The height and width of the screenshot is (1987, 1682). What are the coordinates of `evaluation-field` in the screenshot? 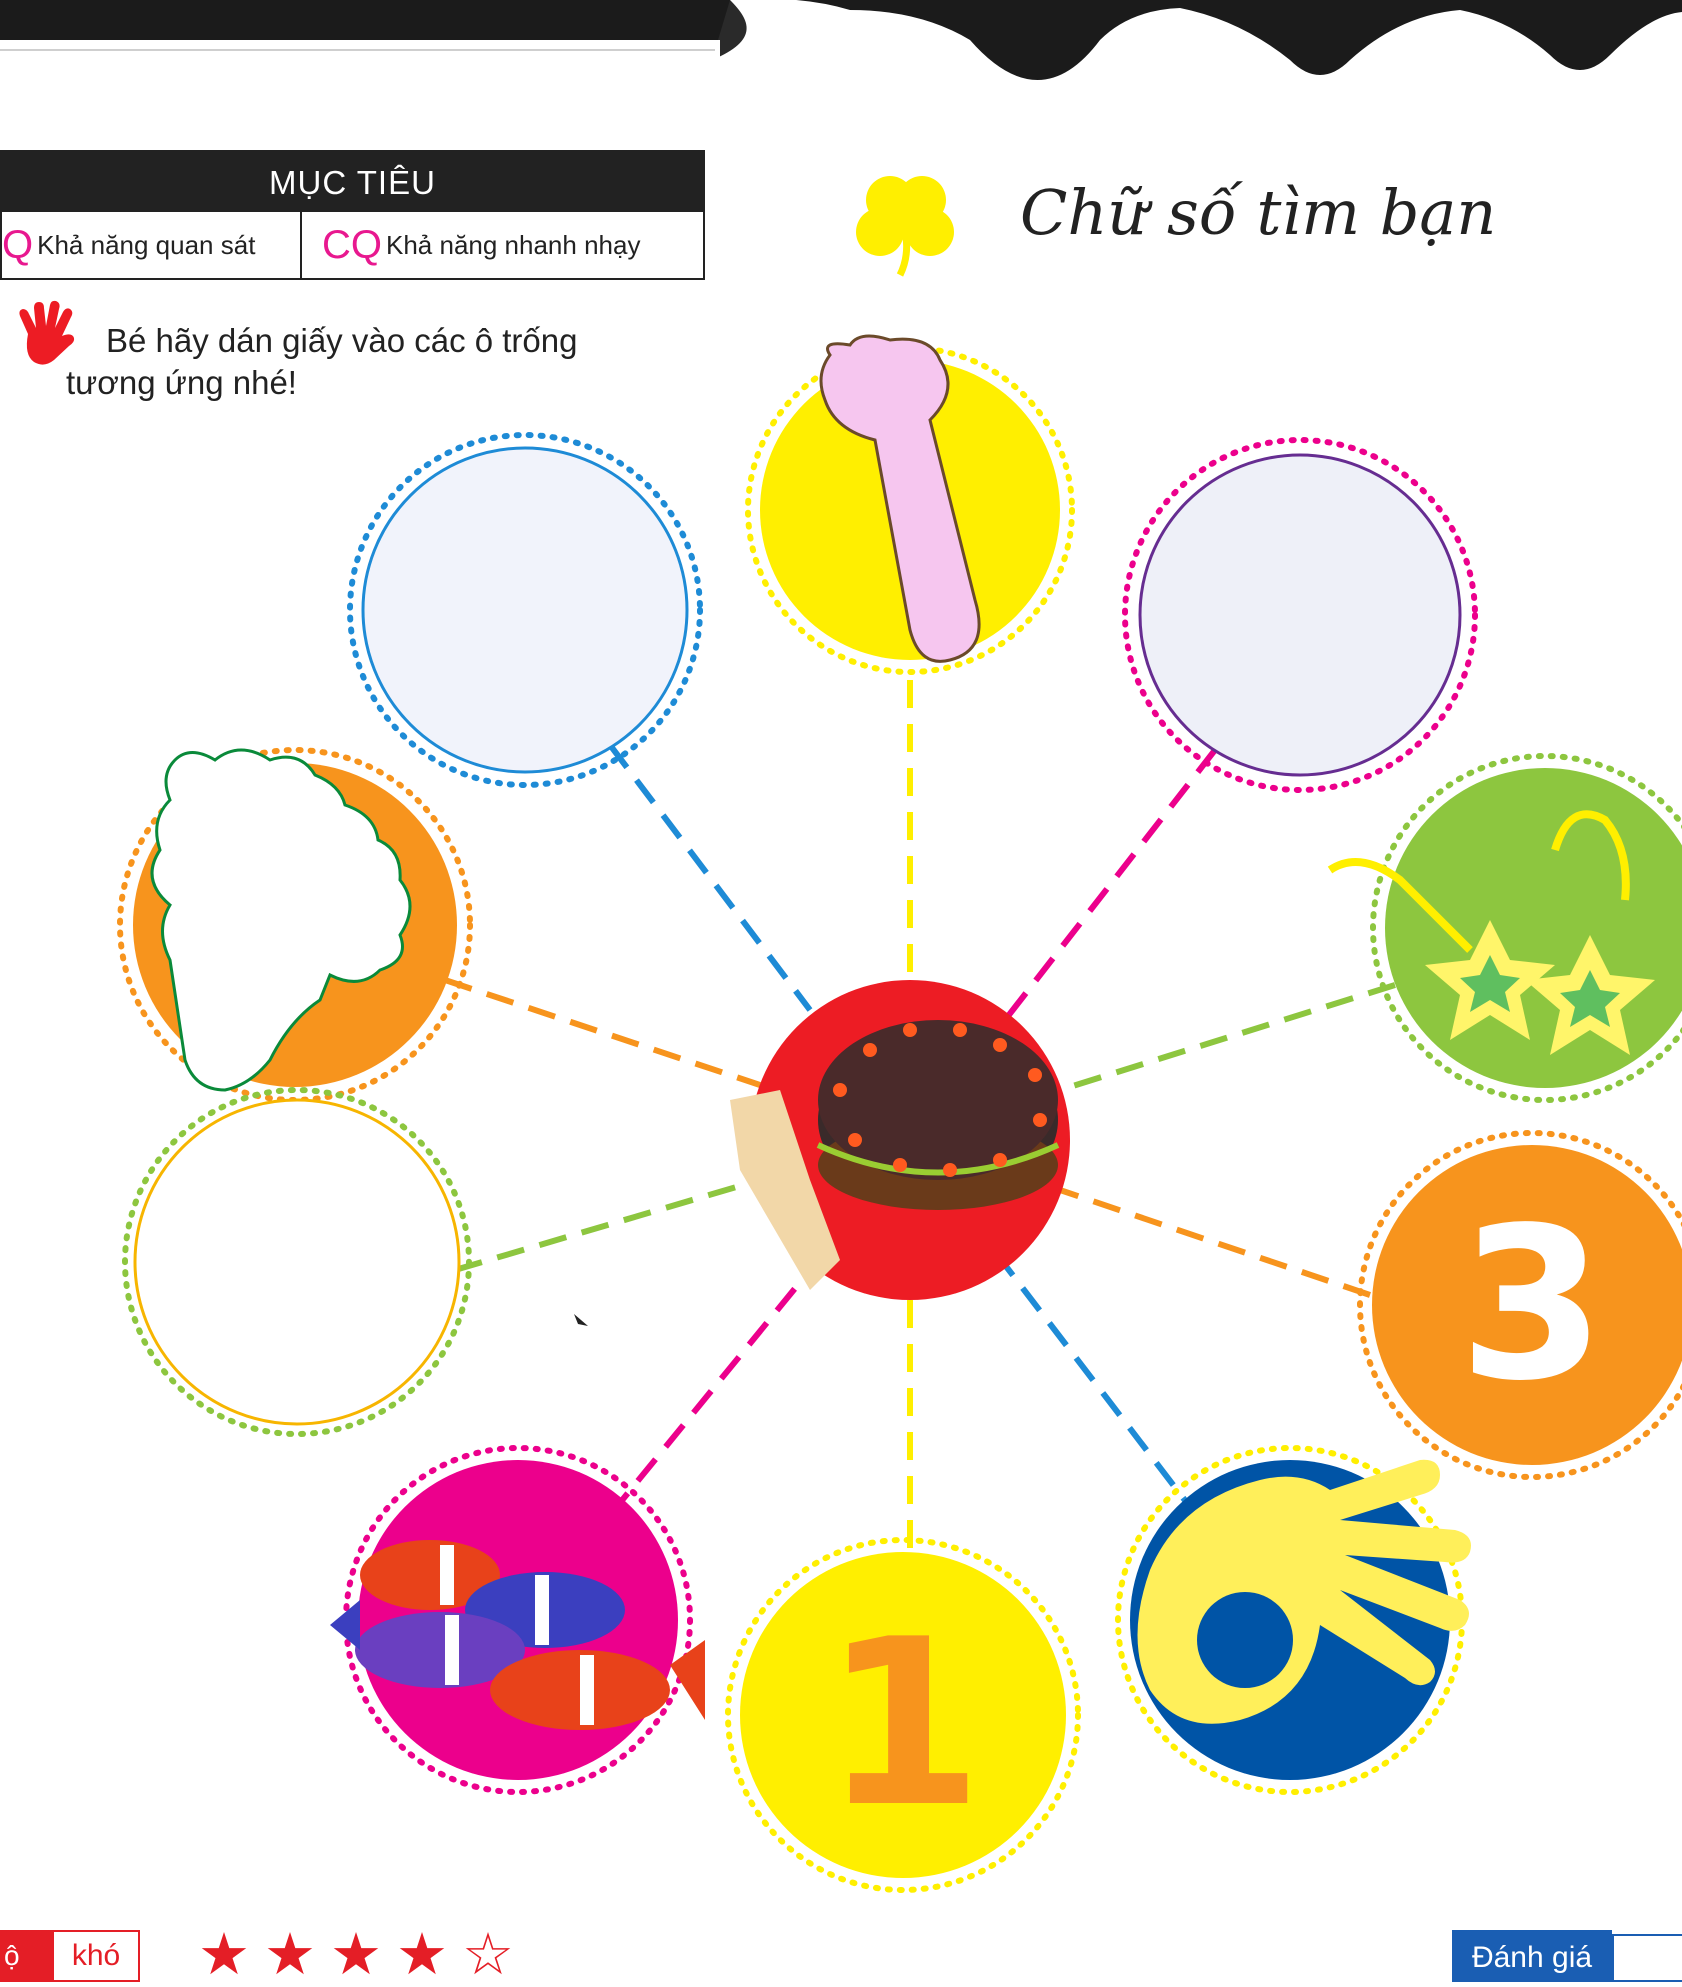 It's located at (1647, 1958).